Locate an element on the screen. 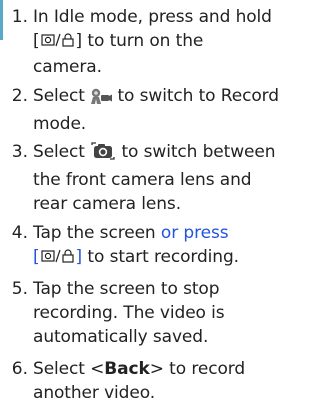 The height and width of the screenshot is (405, 323). step-line: automatically saved. is located at coordinates (121, 337).